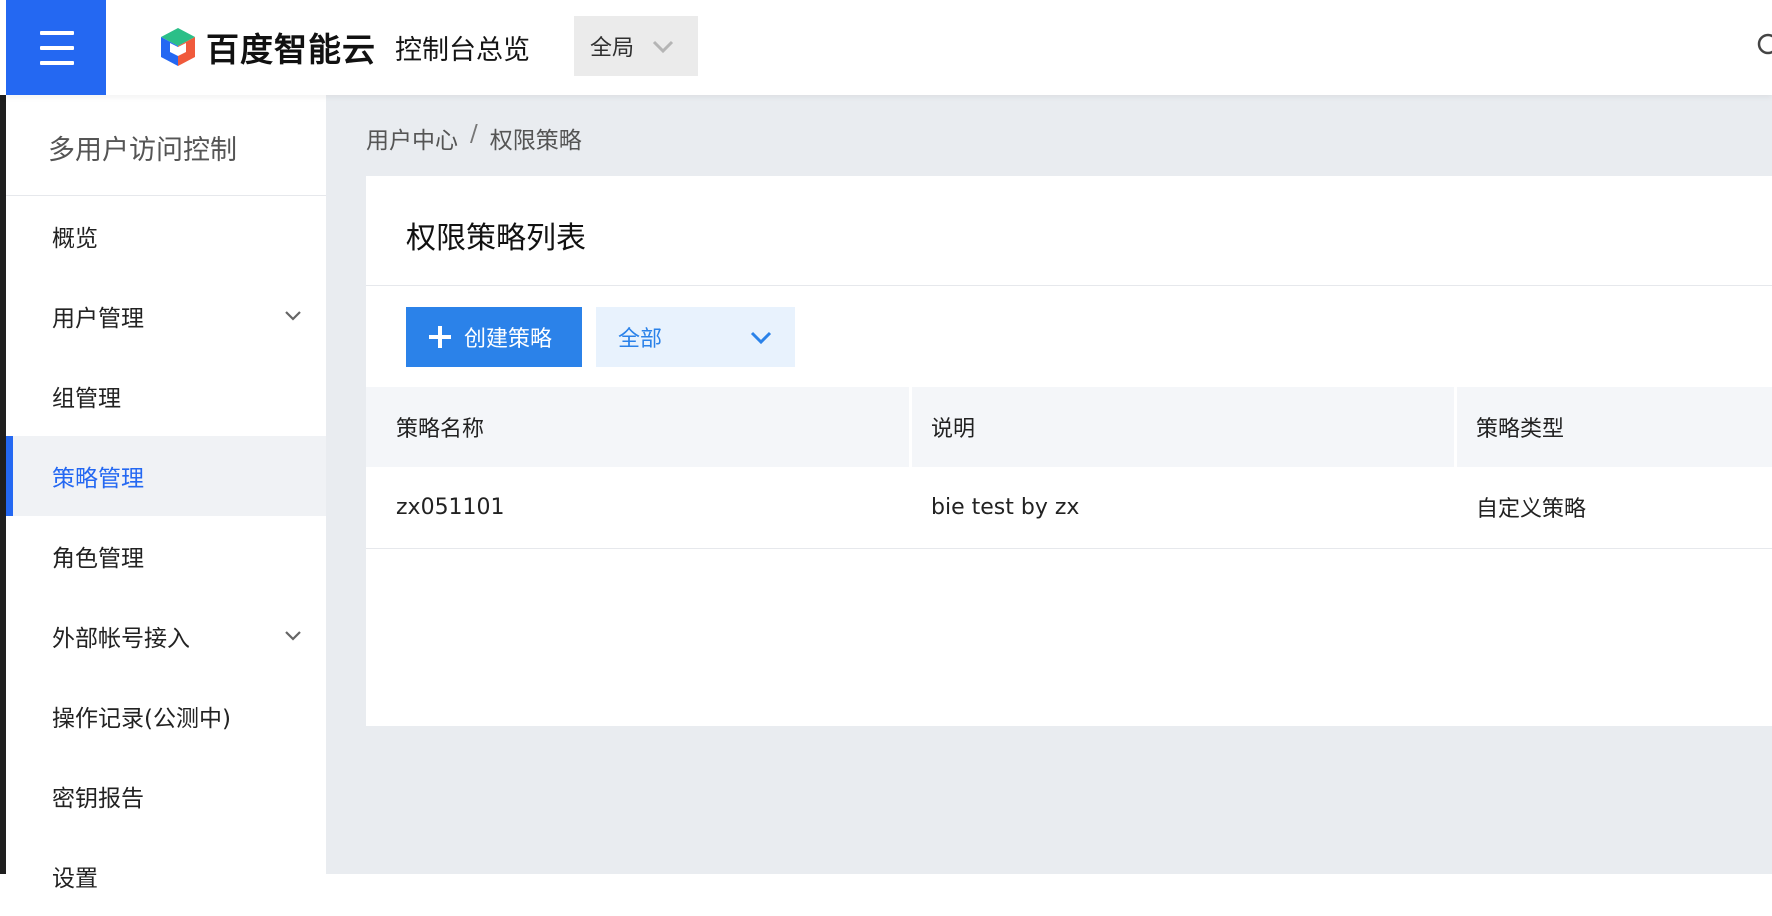  I want to click on sidebar-item-label: 设置, so click(75, 879).